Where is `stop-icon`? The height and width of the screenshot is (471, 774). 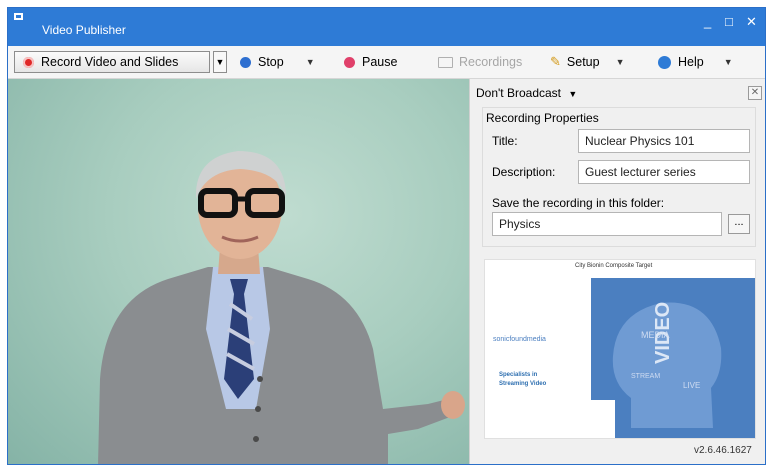
stop-icon is located at coordinates (245, 62).